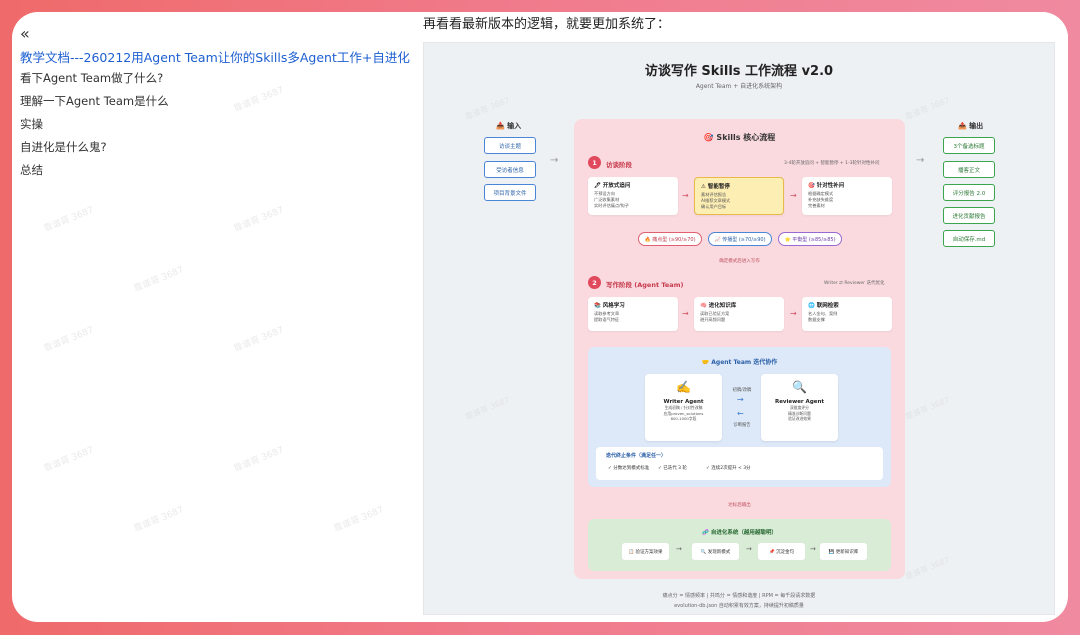 Image resolution: width=1080 pixels, height=635 pixels. What do you see at coordinates (969, 215) in the screenshot?
I see `output-item: 进化贡献报告` at bounding box center [969, 215].